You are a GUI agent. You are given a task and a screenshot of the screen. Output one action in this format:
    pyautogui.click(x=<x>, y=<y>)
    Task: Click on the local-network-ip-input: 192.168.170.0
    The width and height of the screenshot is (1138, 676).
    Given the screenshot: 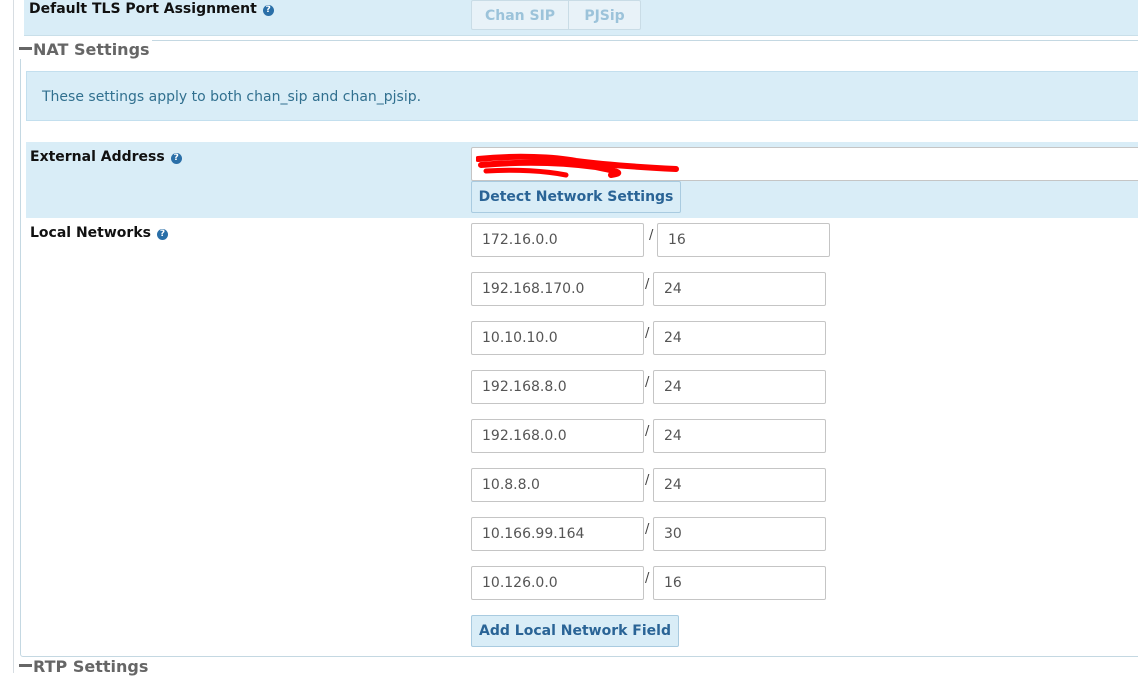 What is the action you would take?
    pyautogui.click(x=557, y=289)
    